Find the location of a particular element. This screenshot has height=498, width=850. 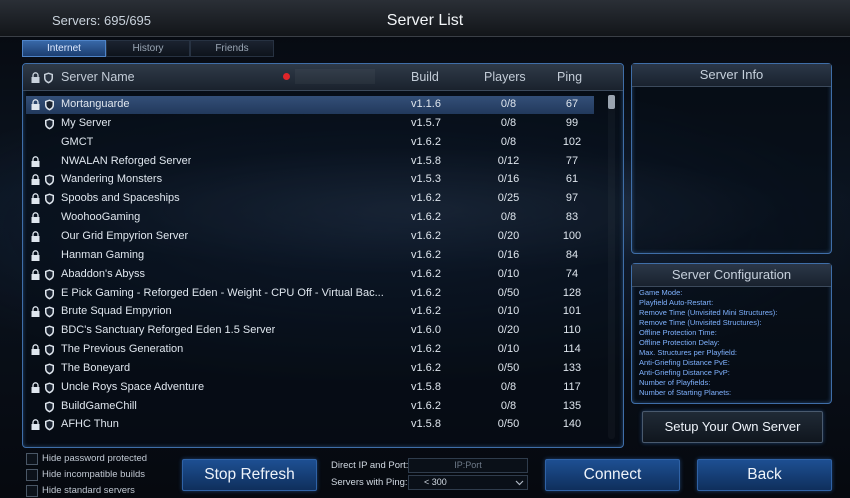

server-ping: 128 is located at coordinates (572, 292).